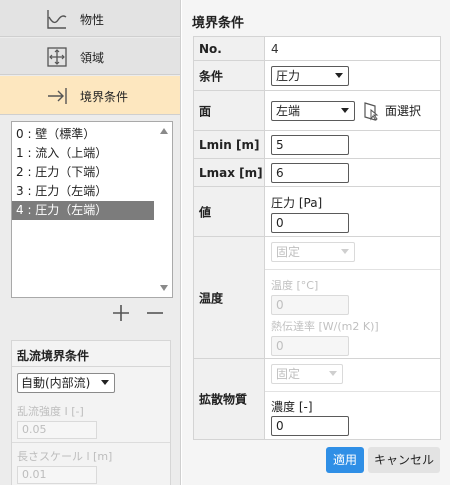 The image size is (450, 485). Describe the element at coordinates (92, 172) in the screenshot. I see `list-item: 2 : 圧力（下端）` at that location.